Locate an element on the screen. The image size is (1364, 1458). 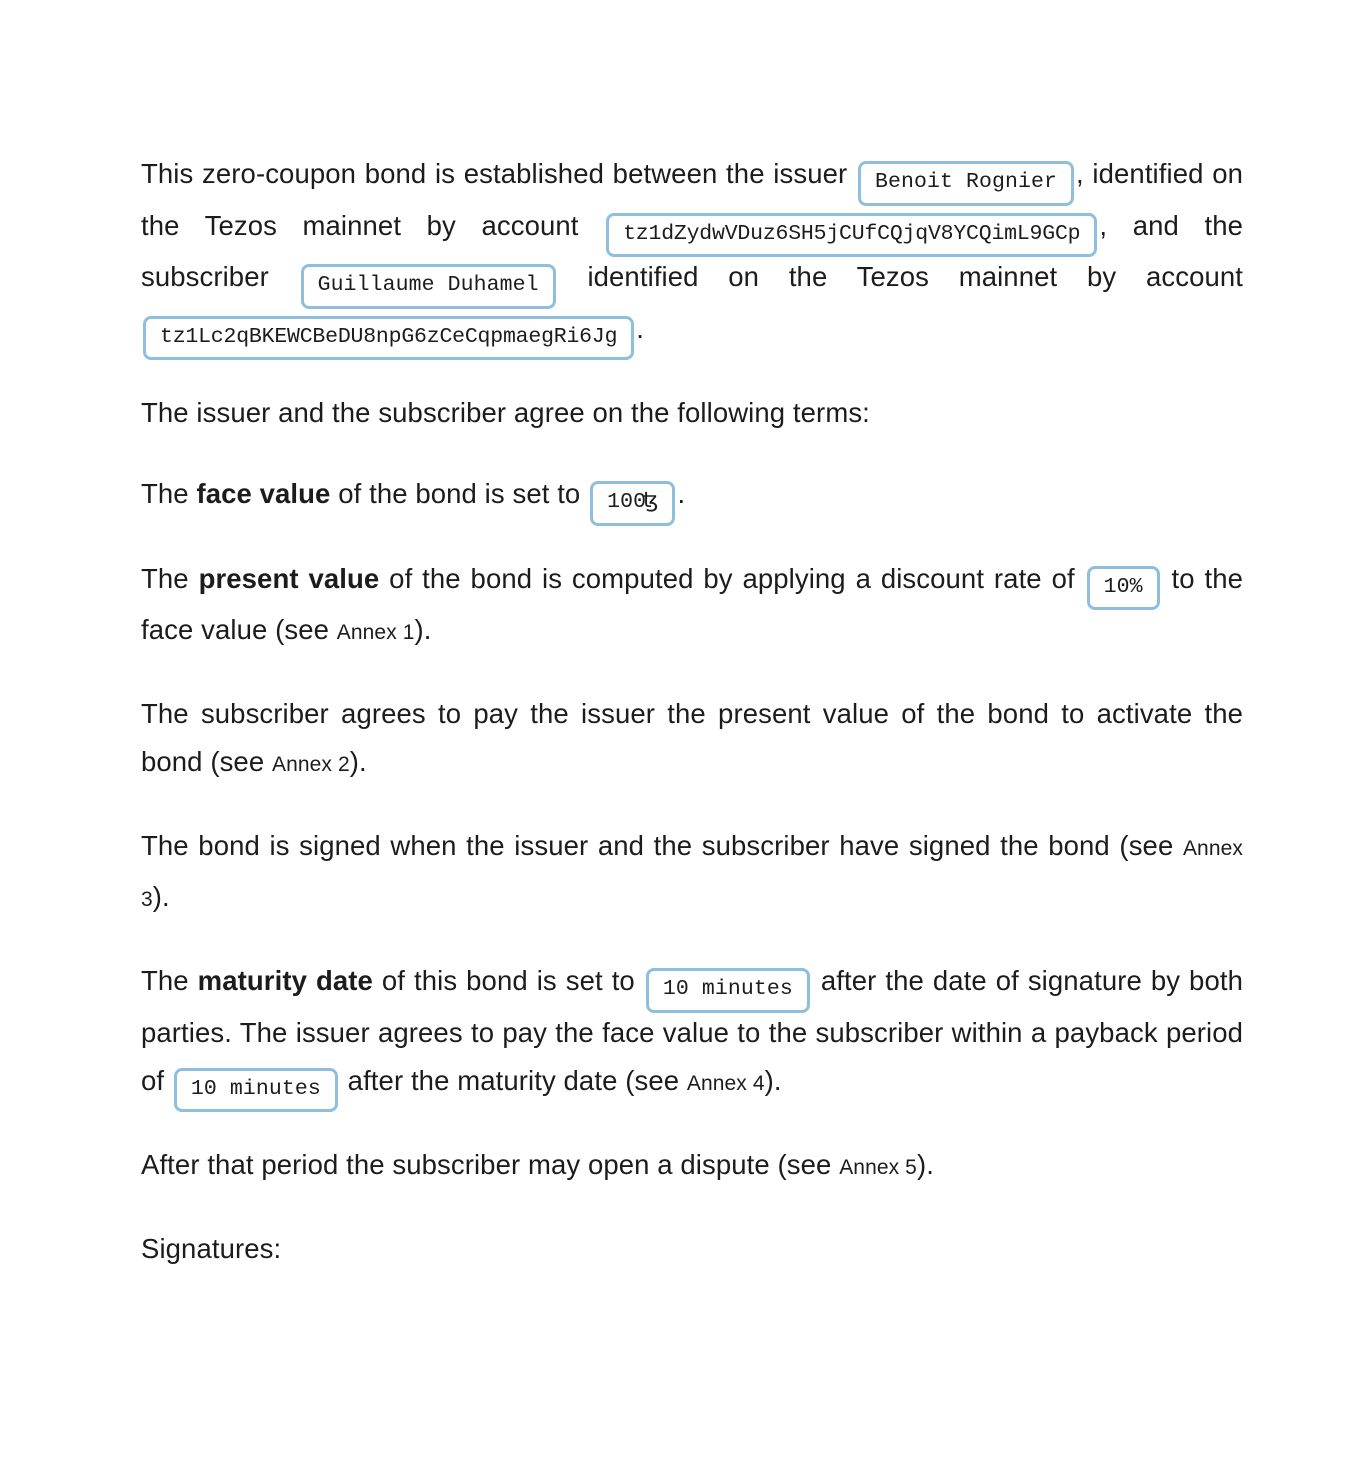
face-value-amount: 100 is located at coordinates (627, 502).